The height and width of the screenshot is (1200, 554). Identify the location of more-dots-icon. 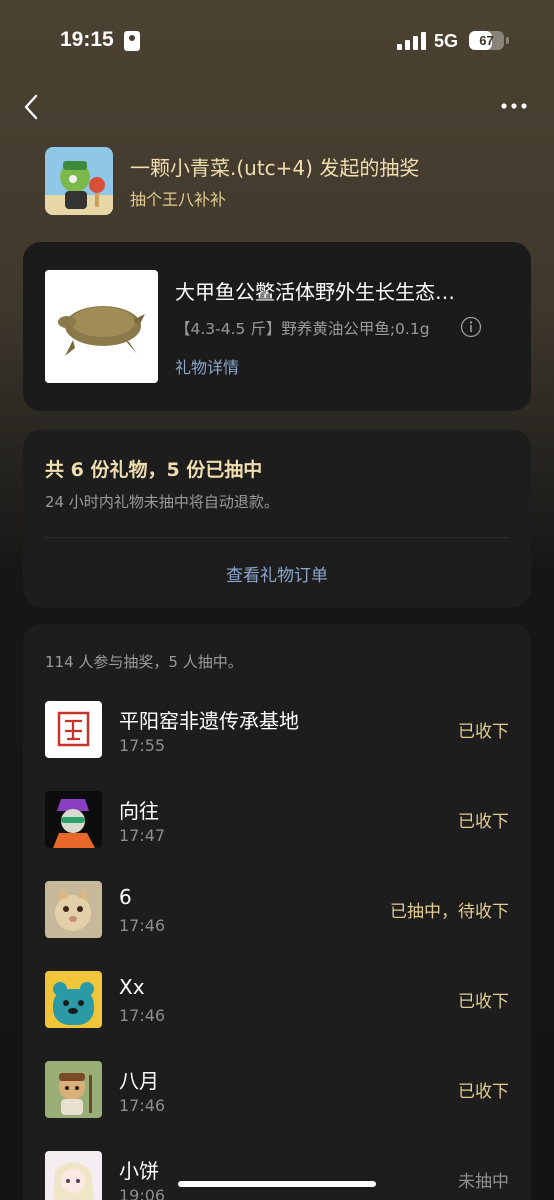
(514, 106).